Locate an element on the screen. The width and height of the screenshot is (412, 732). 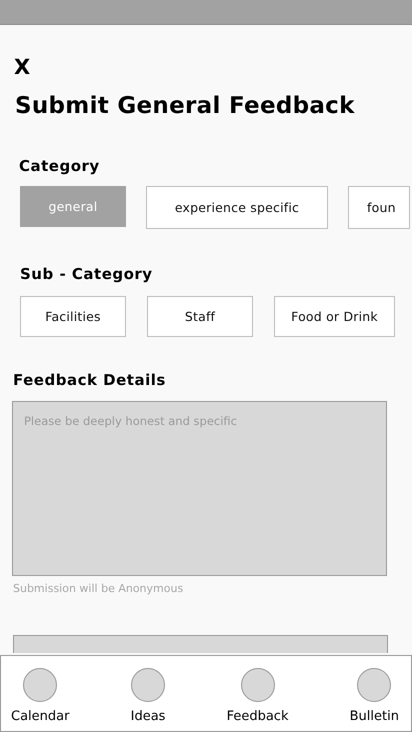
anonymity-note: Submission will be Anonymous is located at coordinates (98, 588).